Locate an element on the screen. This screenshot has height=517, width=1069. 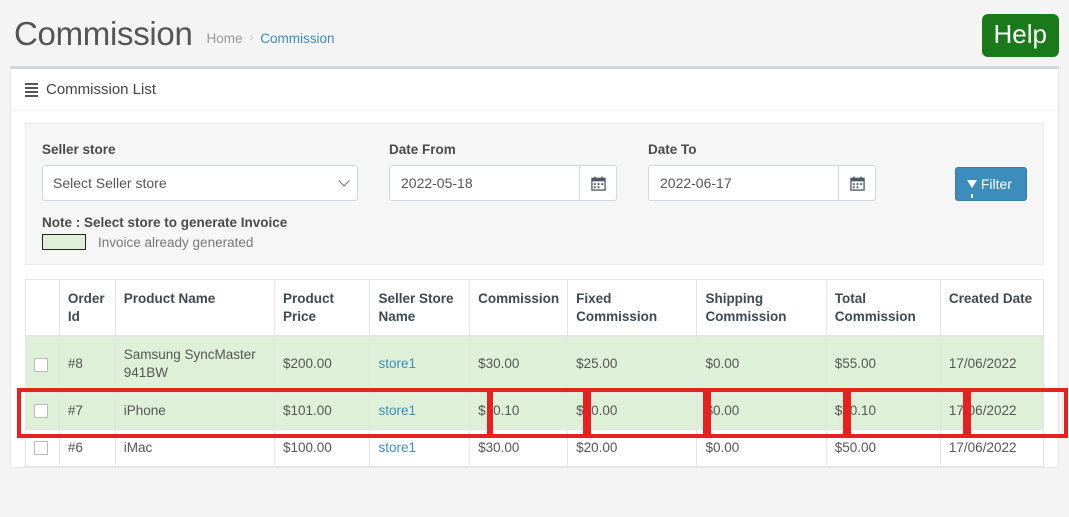
note-title: Note : Select store to generate Invoice is located at coordinates (165, 222).